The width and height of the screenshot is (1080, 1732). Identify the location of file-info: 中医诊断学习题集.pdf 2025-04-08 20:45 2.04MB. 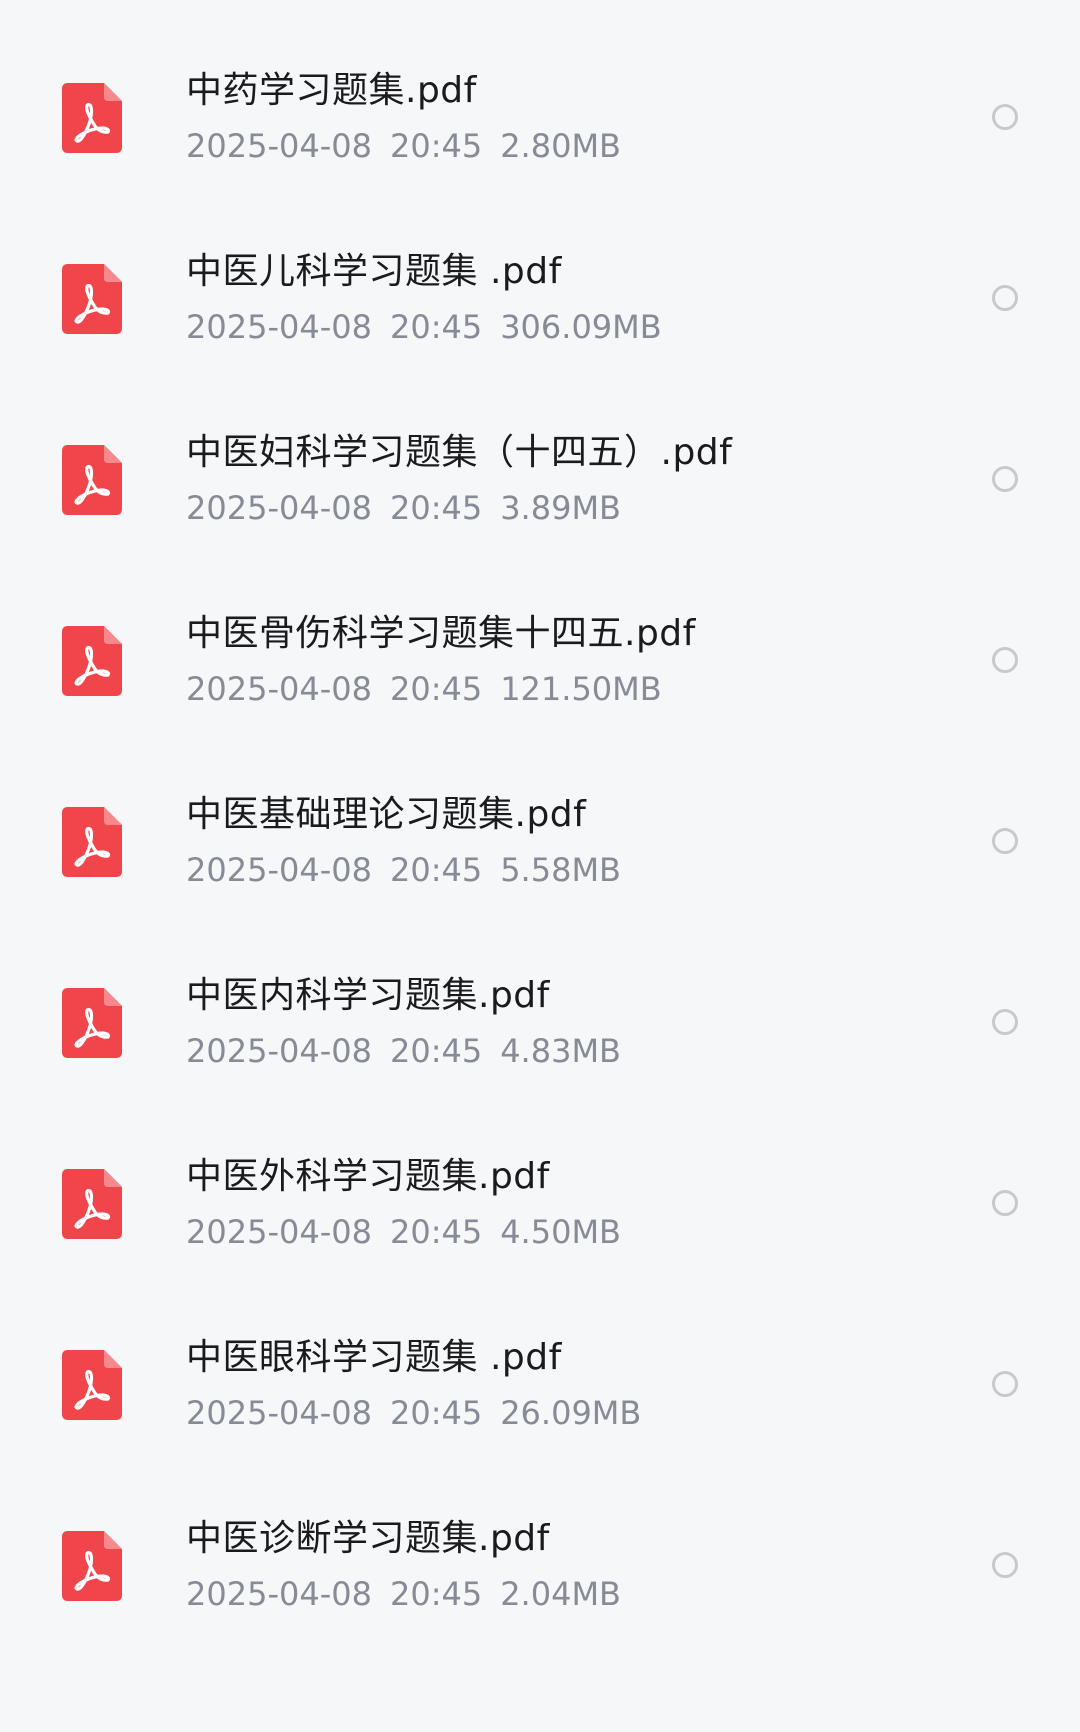
(573, 1565).